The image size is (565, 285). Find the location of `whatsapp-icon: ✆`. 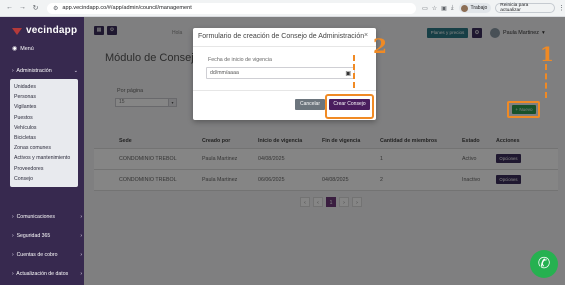

whatsapp-icon: ✆ is located at coordinates (544, 264).